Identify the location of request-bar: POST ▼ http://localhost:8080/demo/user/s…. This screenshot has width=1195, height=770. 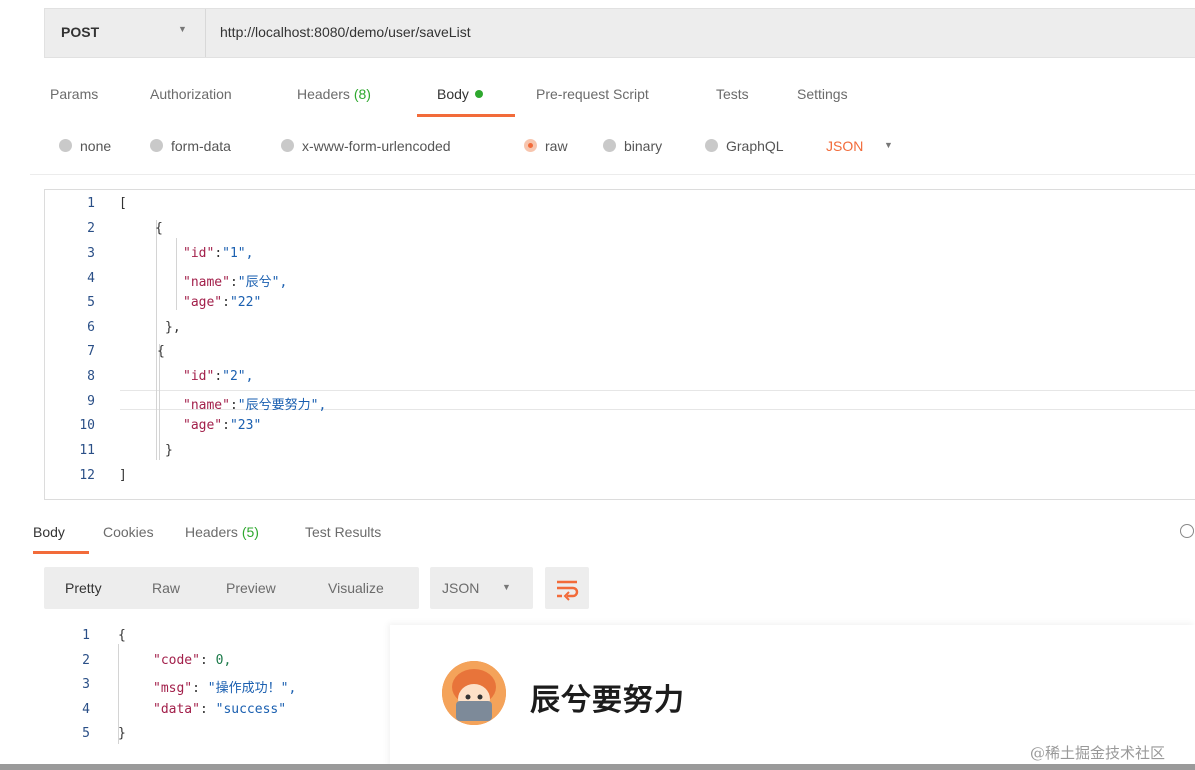
(619, 33).